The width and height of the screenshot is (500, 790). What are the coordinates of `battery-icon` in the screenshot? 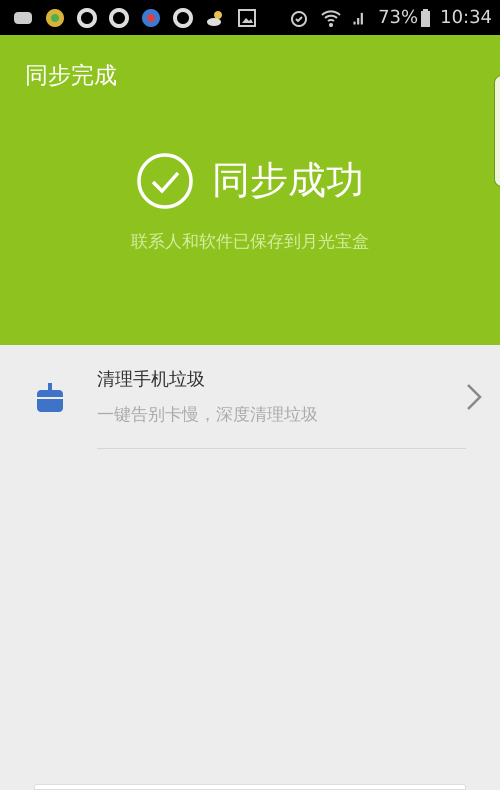 It's located at (425, 17).